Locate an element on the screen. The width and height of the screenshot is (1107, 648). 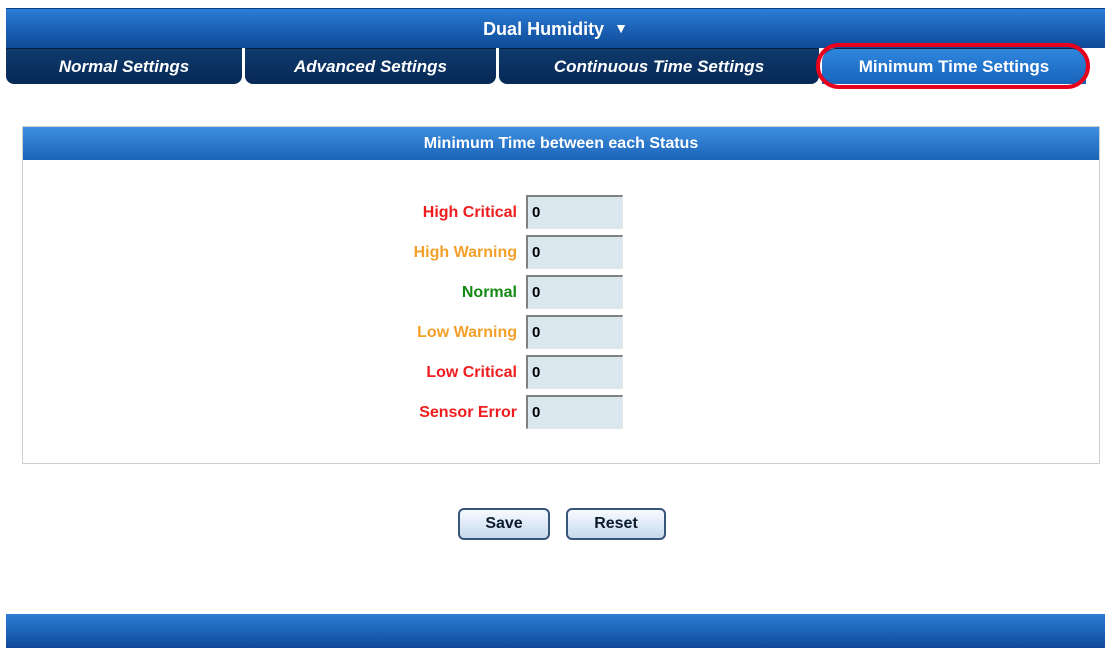
sensor-title-text: Dual Humidity is located at coordinates (544, 29).